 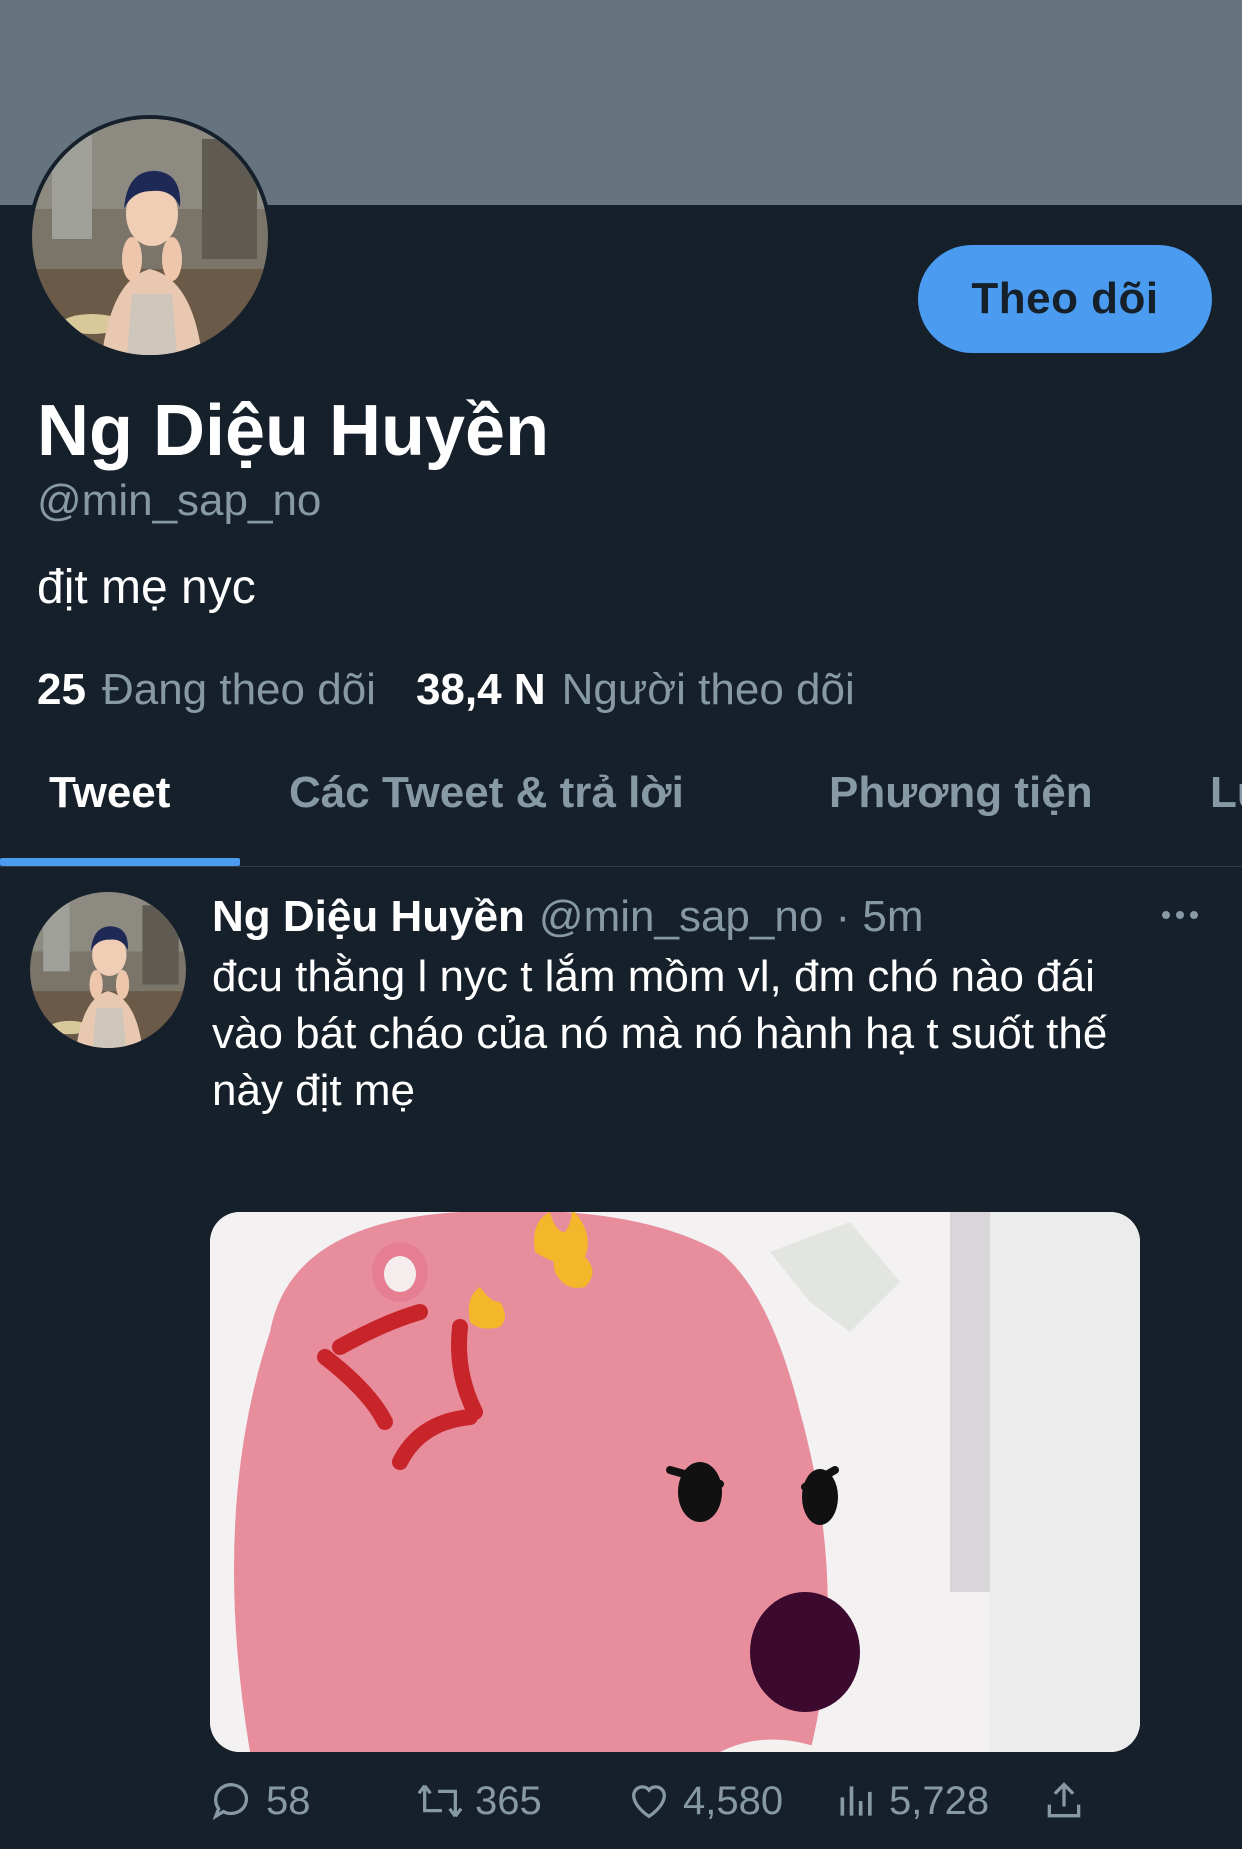 What do you see at coordinates (1226, 793) in the screenshot?
I see `tab-likes: Lu` at bounding box center [1226, 793].